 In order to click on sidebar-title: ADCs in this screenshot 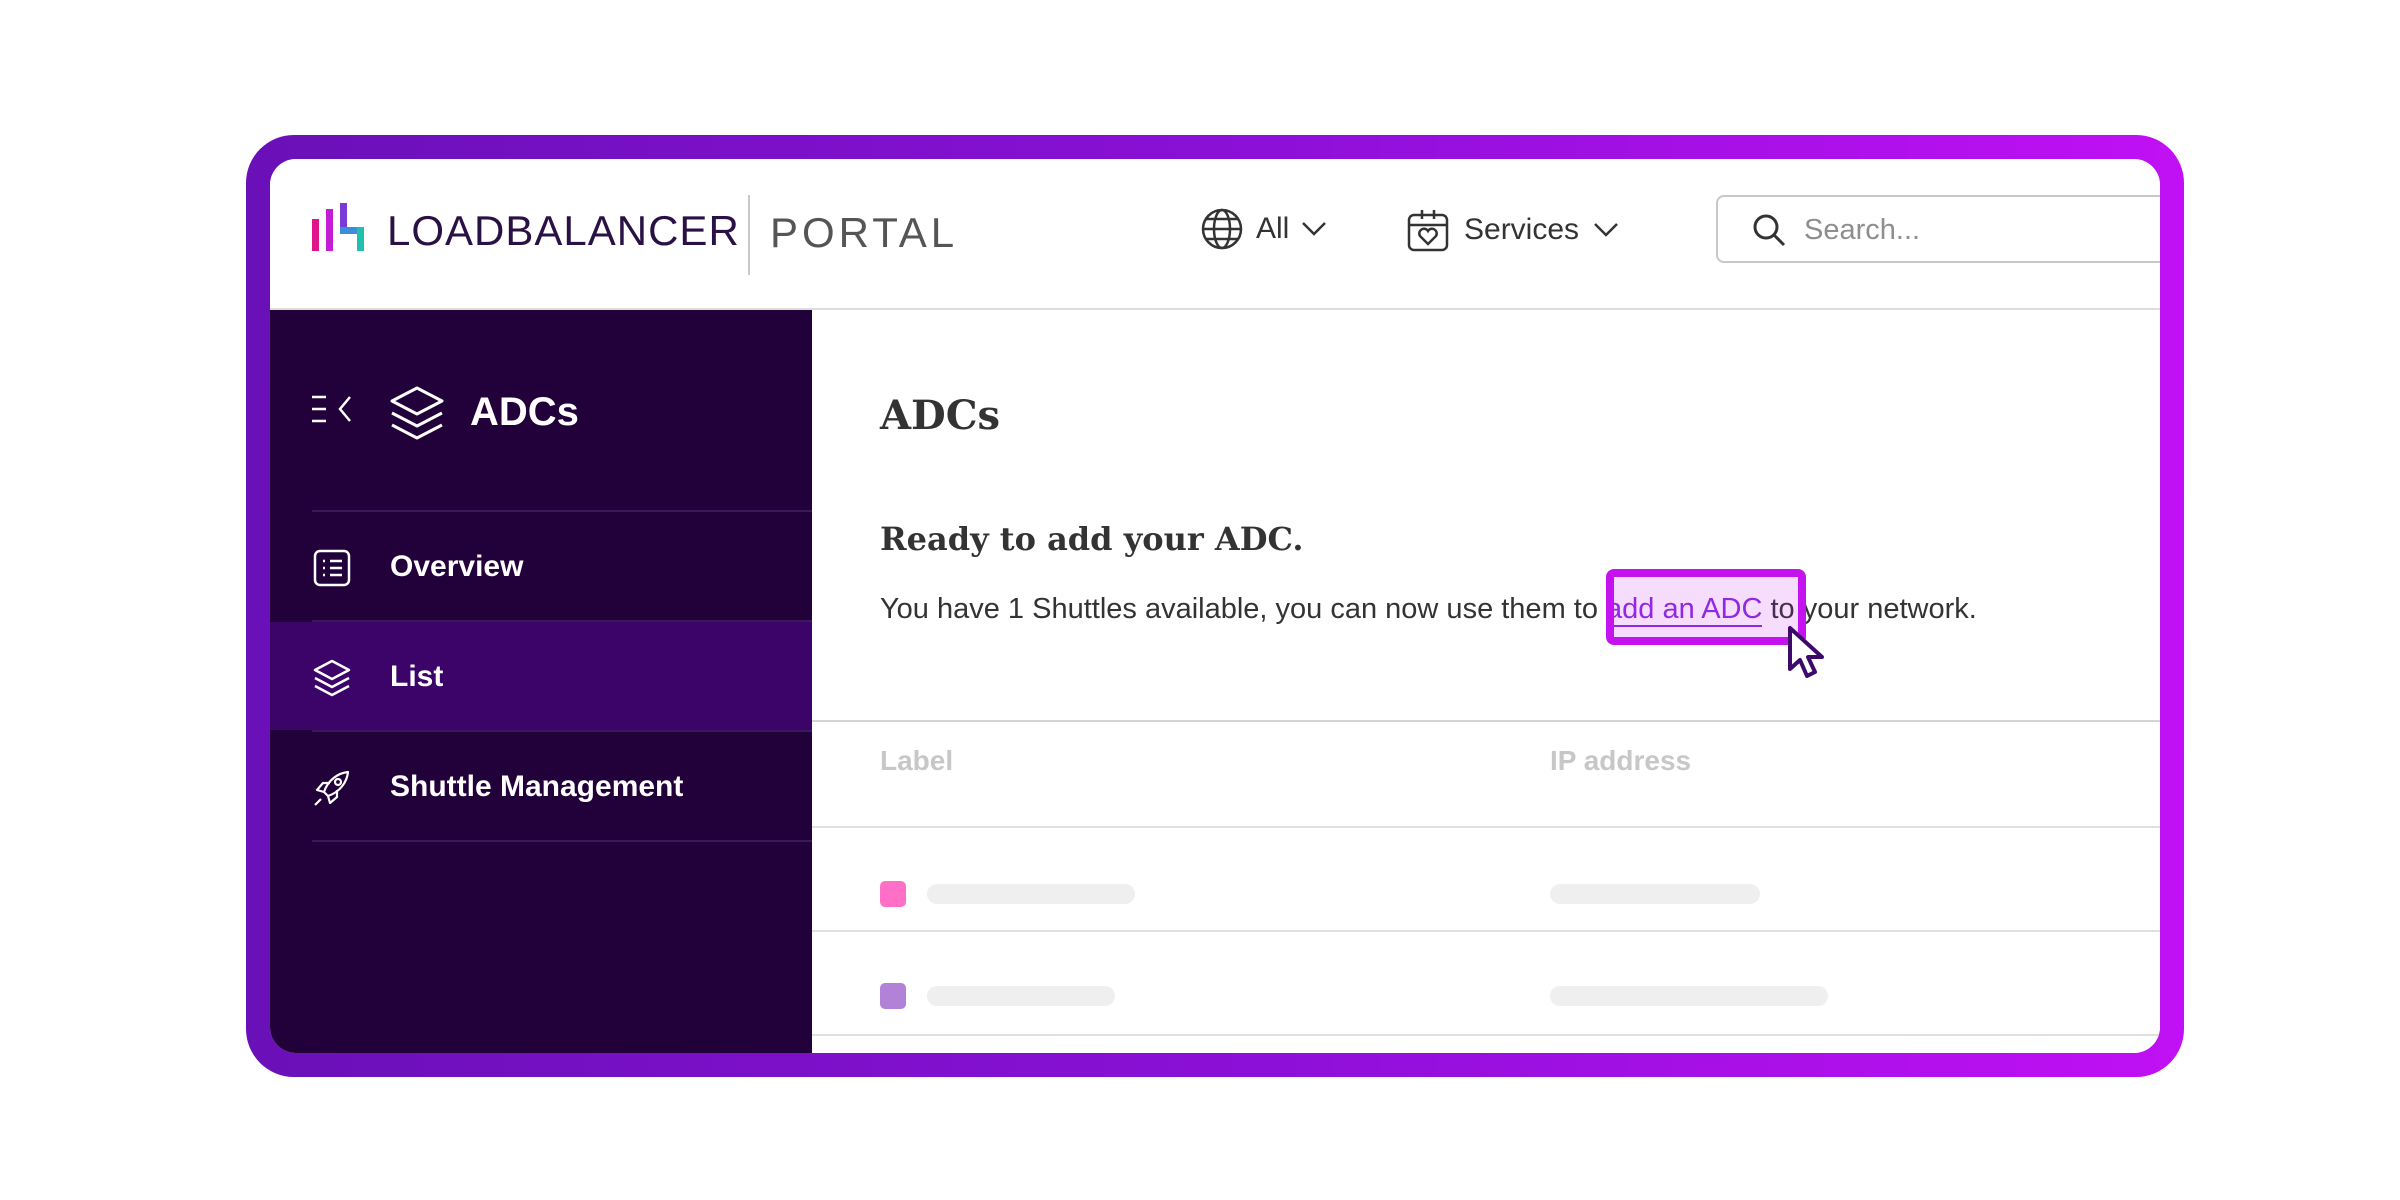, I will do `click(524, 412)`.